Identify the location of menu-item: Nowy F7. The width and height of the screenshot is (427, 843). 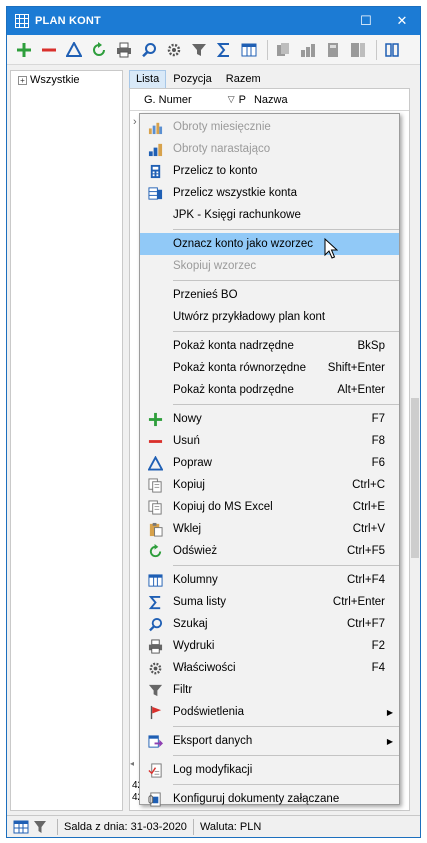
(269, 419).